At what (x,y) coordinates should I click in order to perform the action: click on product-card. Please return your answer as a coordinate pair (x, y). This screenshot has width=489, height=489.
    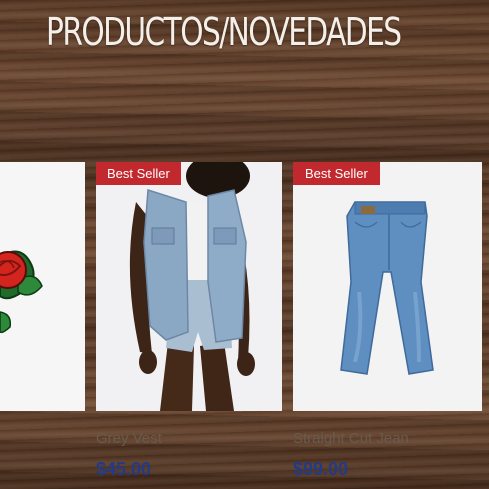
    Looking at the image, I should click on (42, 286).